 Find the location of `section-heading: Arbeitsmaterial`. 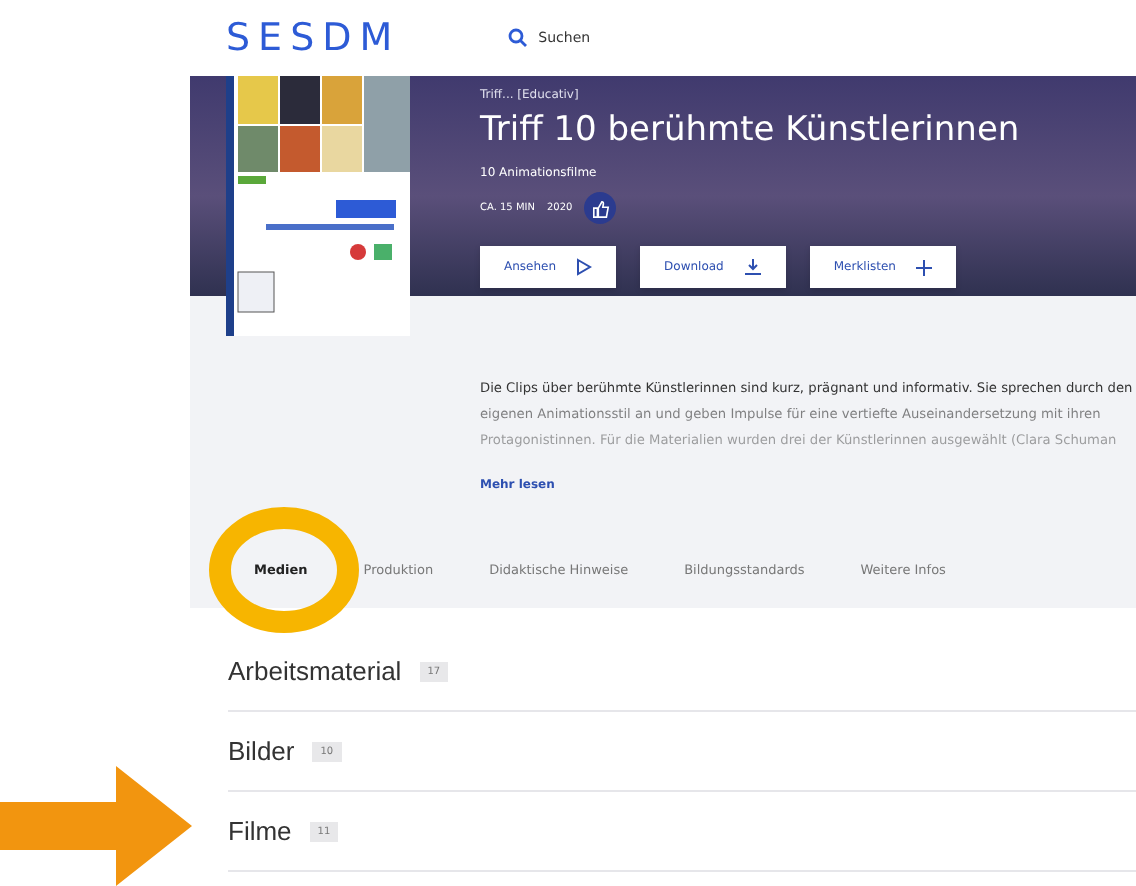

section-heading: Arbeitsmaterial is located at coordinates (315, 671).